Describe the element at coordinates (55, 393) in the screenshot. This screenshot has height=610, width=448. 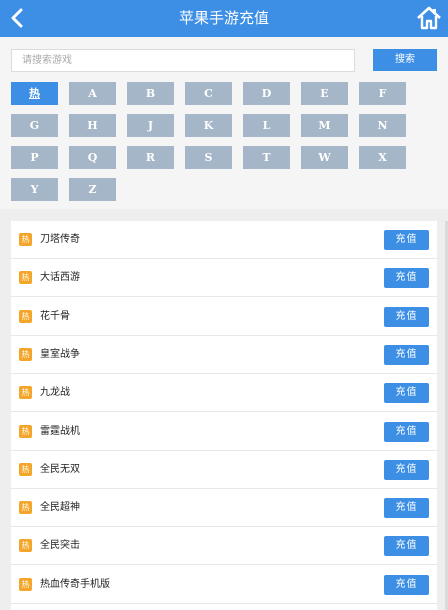
I see `game-name: 九龙战` at that location.